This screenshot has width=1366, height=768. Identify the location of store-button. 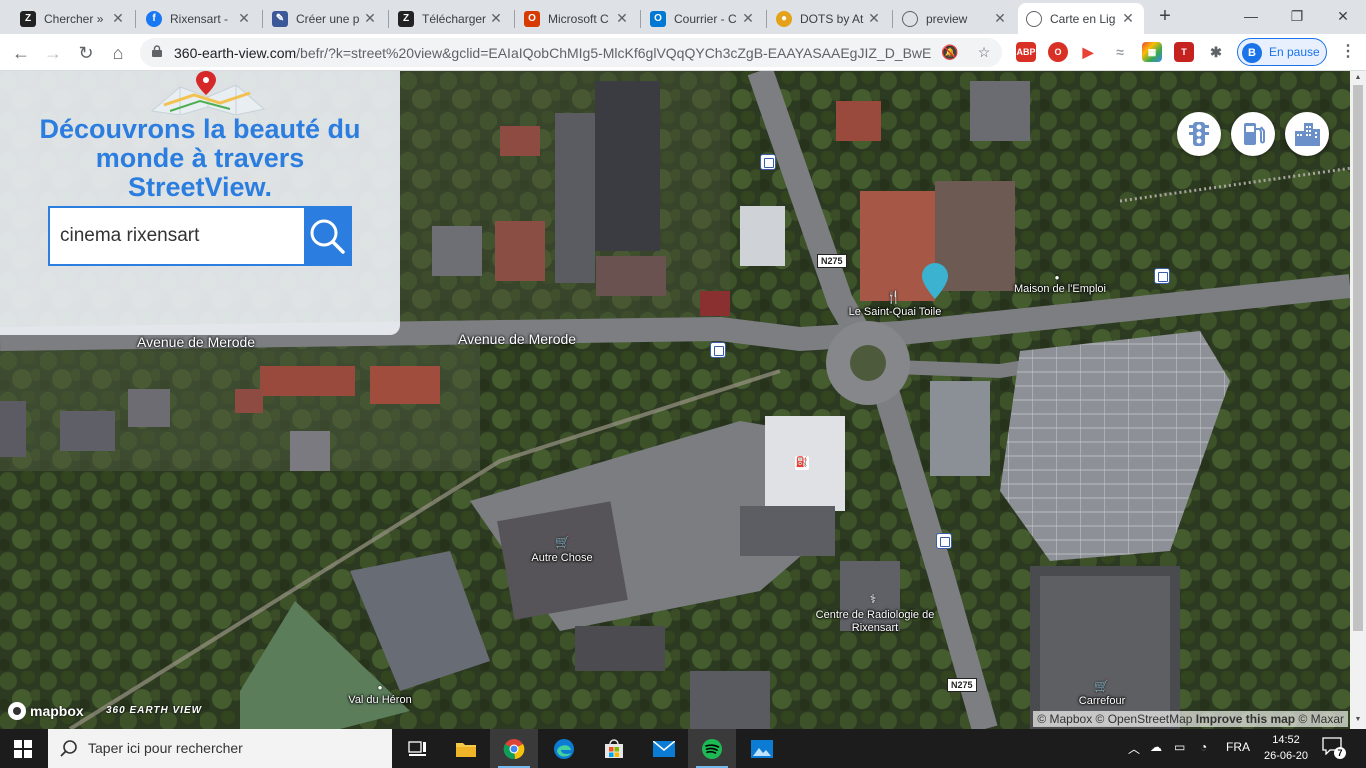
(614, 748).